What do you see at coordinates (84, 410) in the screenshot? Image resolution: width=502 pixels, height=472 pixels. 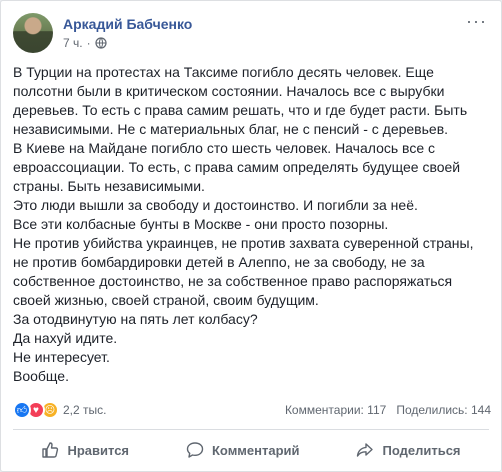 I see `reaction-count: 2,2 тыс.` at bounding box center [84, 410].